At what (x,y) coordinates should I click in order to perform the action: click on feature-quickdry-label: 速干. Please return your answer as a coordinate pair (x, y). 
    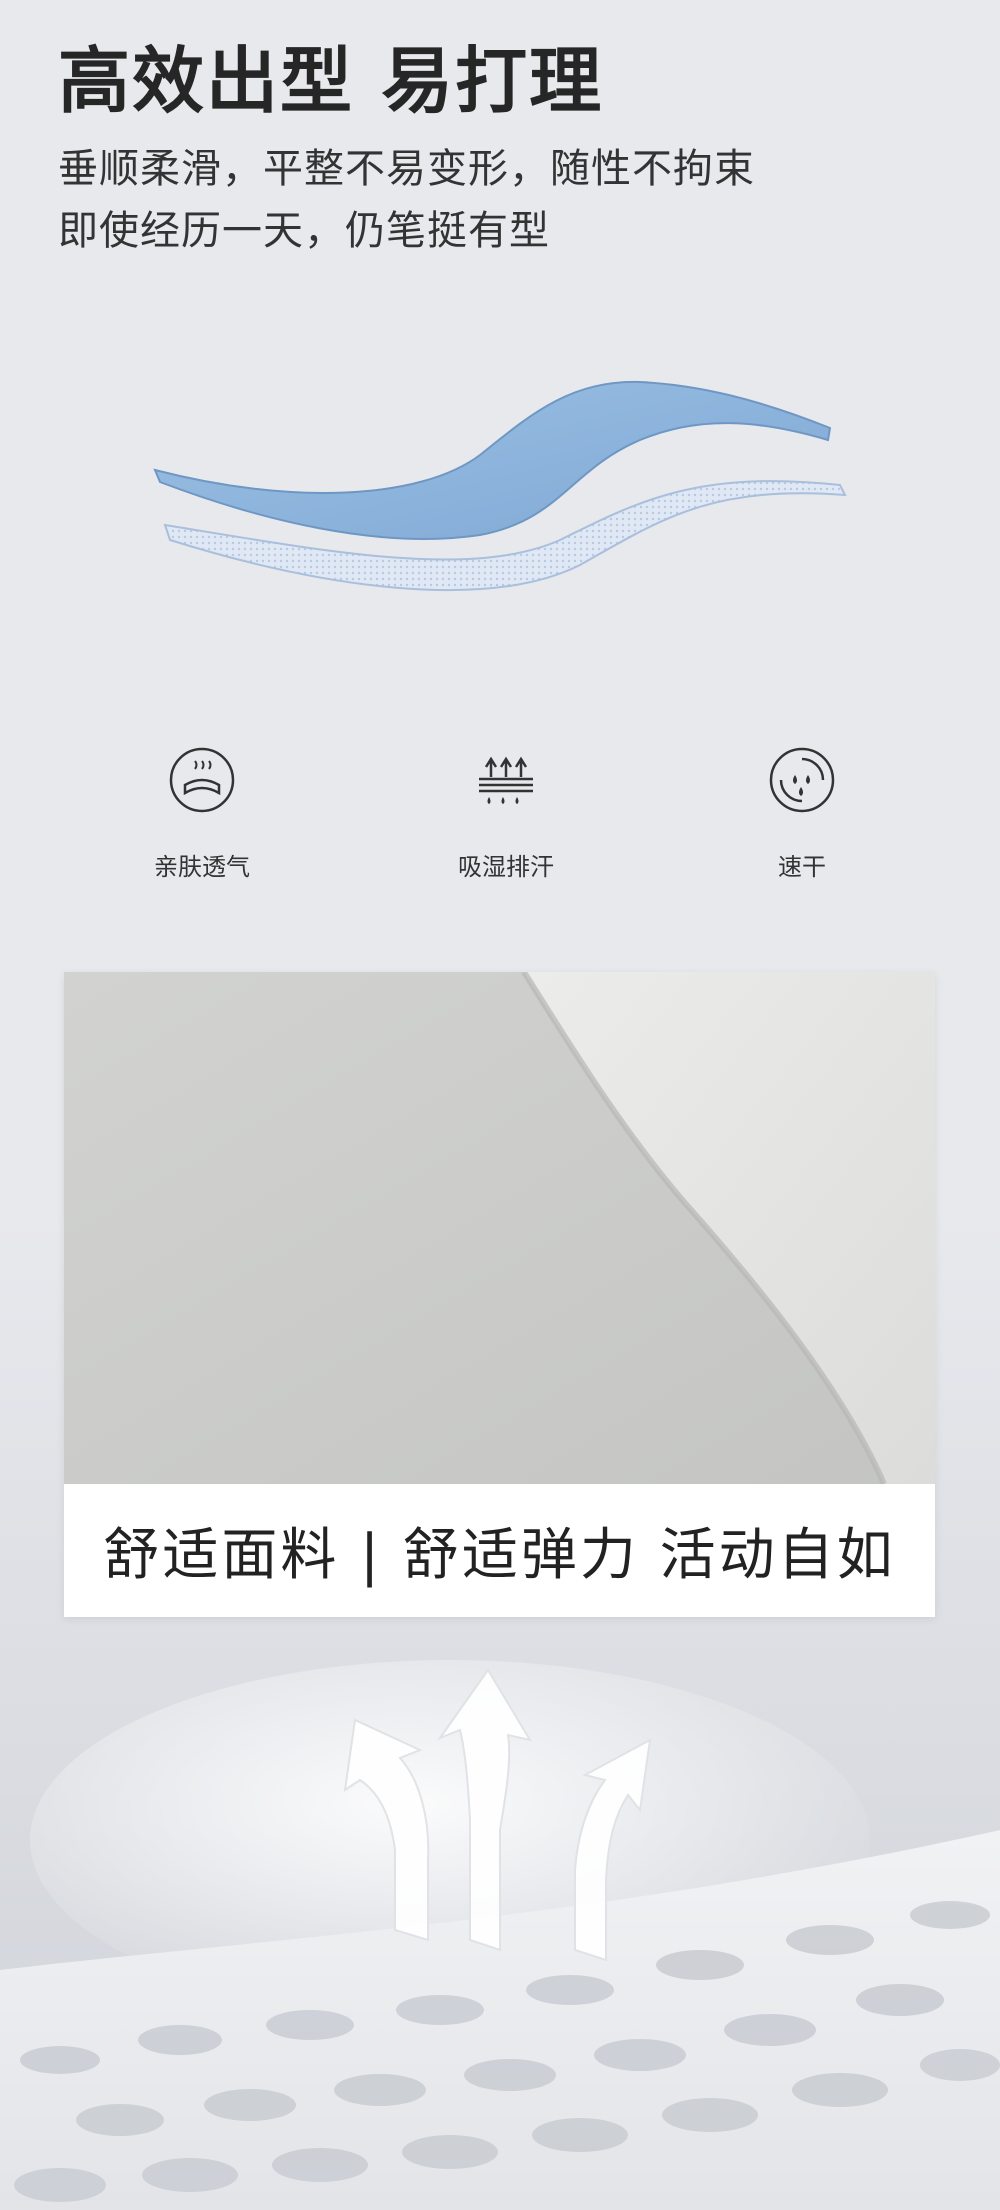
    Looking at the image, I should click on (802, 867).